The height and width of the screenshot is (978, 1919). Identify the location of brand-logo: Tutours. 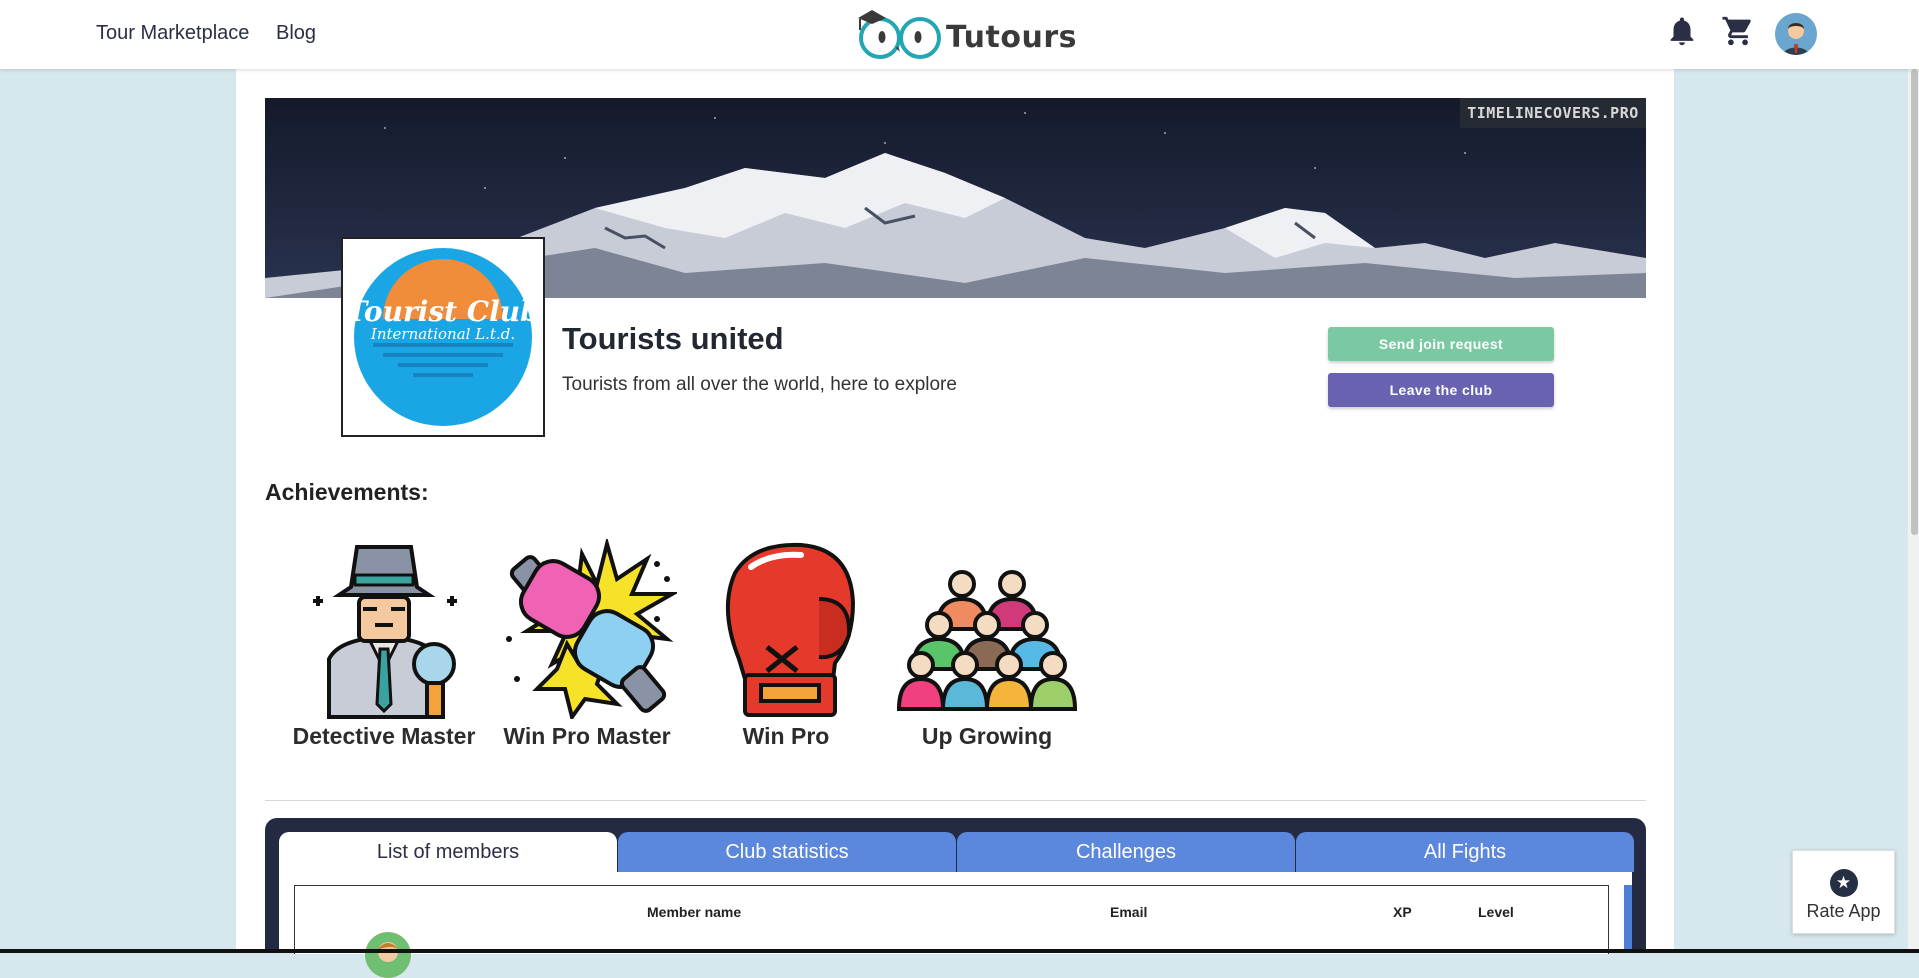
(964, 34).